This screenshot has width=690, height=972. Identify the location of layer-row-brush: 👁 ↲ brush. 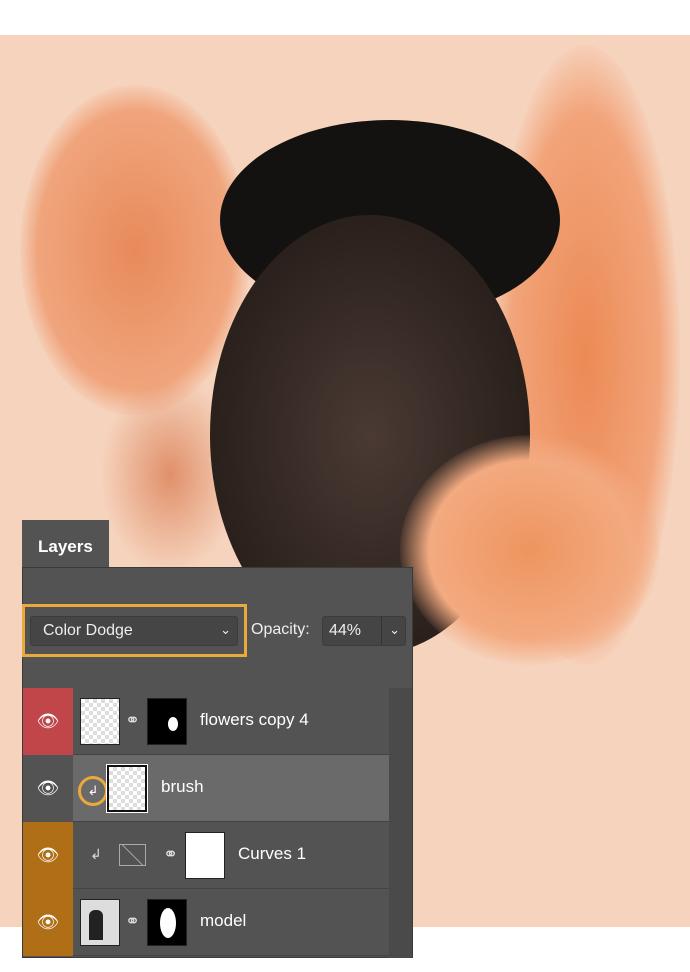
(206, 788).